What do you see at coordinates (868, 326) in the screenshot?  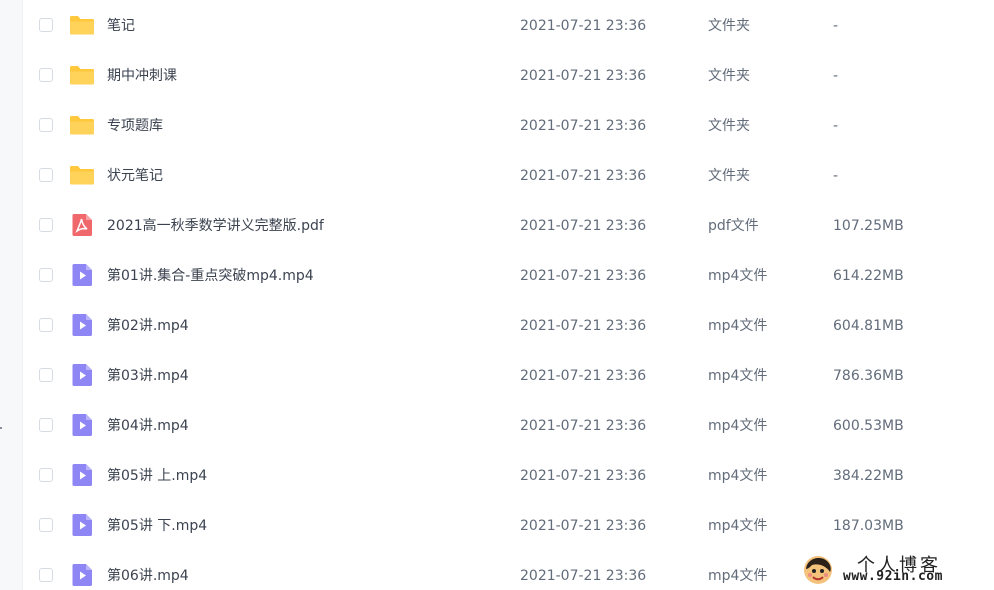 I see `file-size: 604.81MB` at bounding box center [868, 326].